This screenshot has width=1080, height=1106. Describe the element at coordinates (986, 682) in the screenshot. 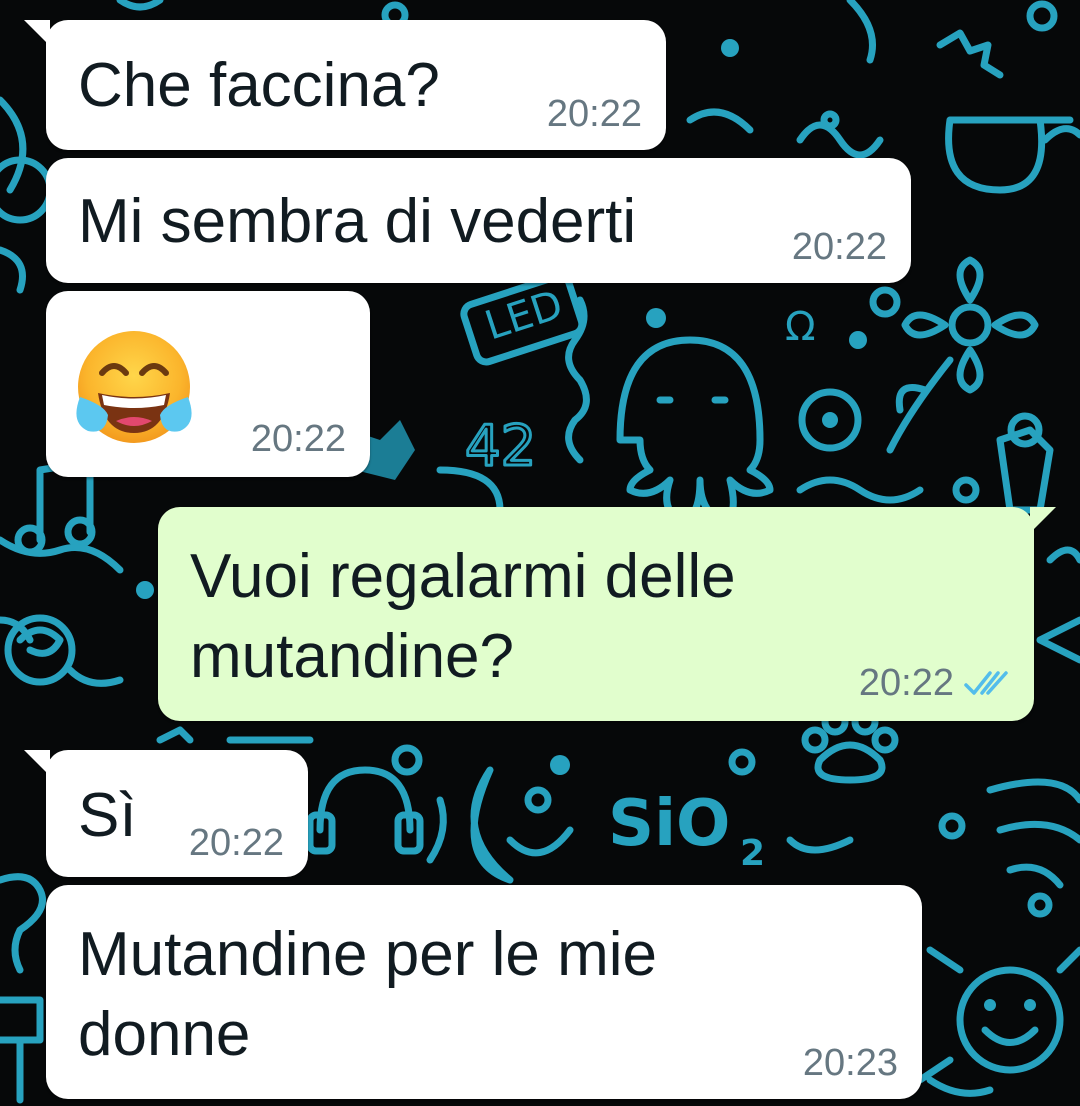

I see `read-receipt-double-check-icon` at that location.